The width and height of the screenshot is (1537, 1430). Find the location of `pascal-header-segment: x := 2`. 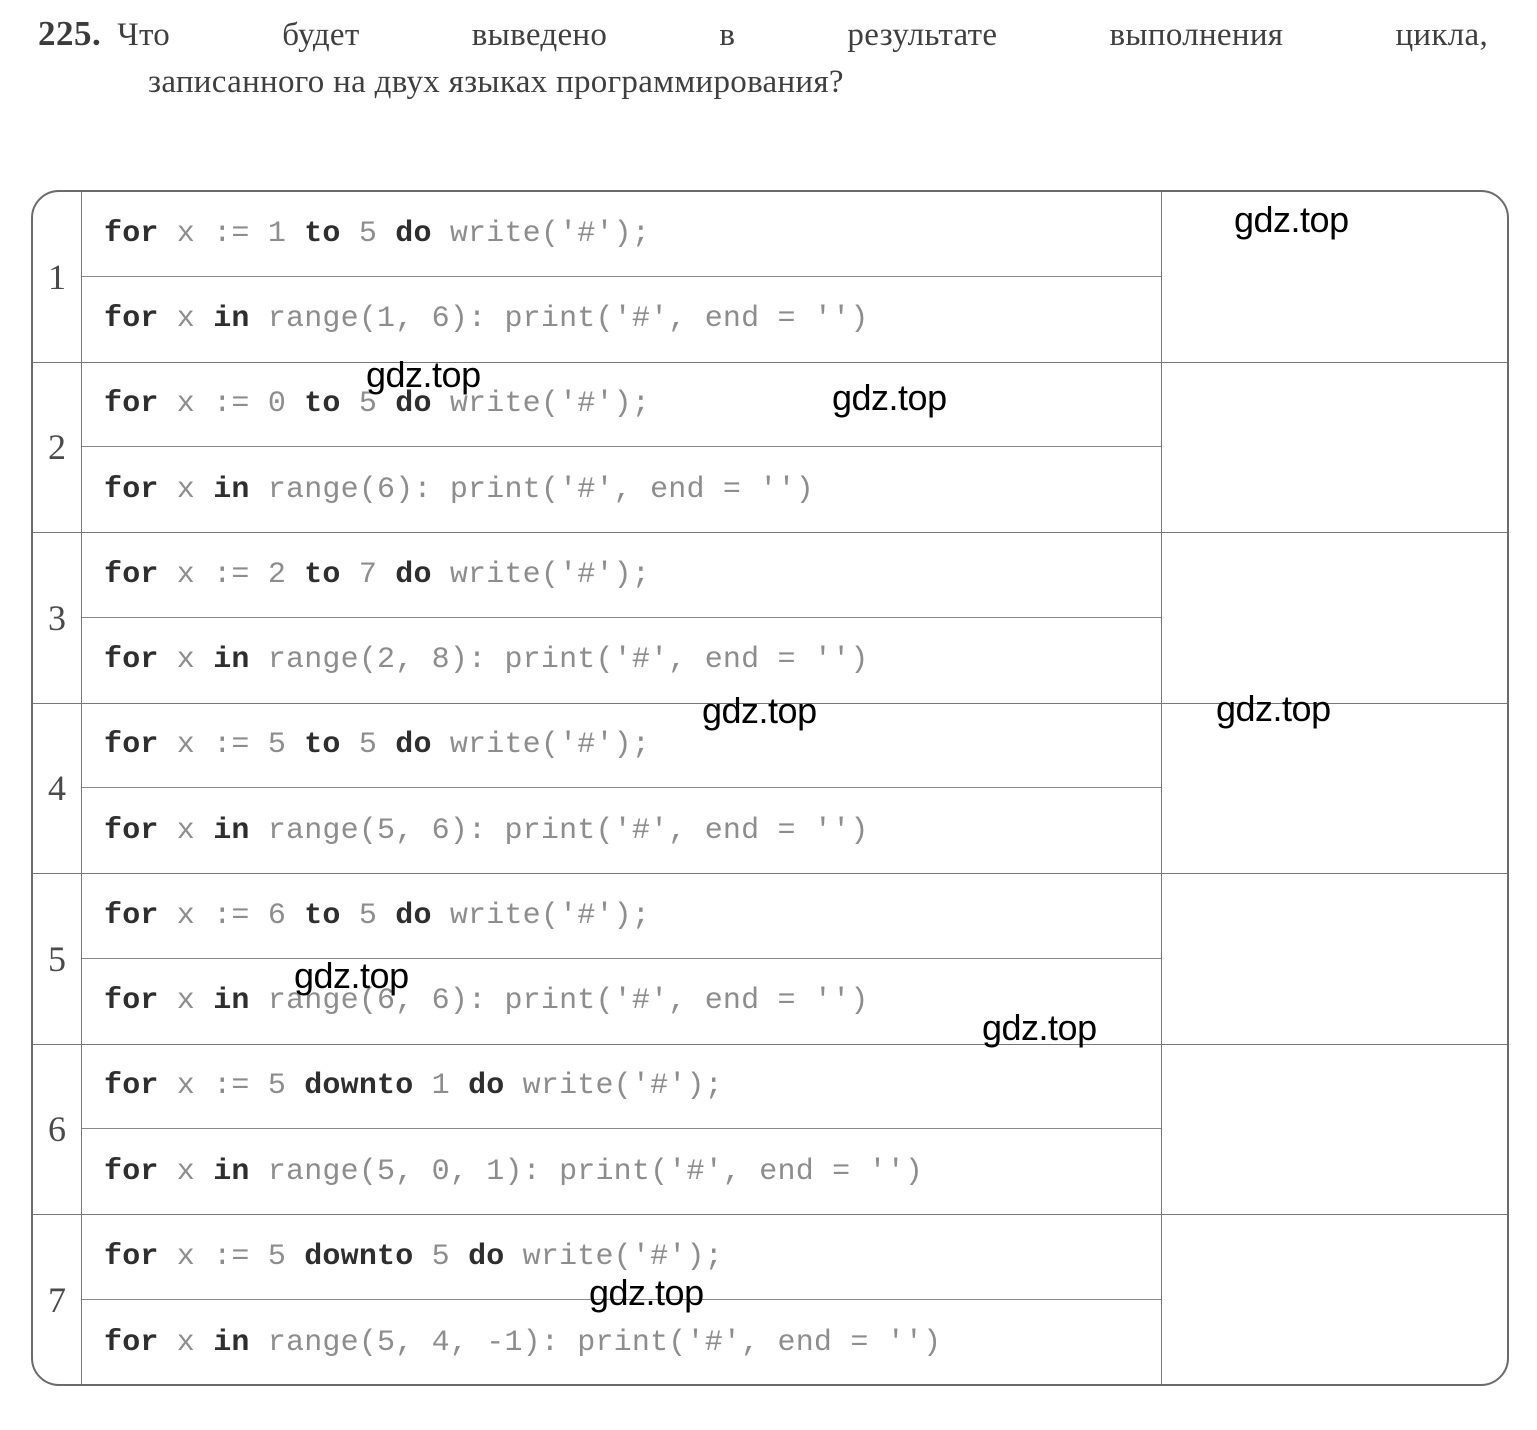

pascal-header-segment: x := 2 is located at coordinates (231, 574).